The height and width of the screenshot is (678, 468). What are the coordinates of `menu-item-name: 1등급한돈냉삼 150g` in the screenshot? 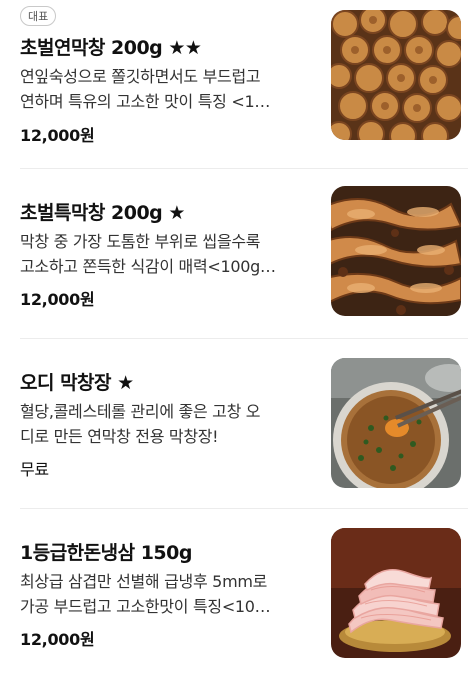 It's located at (106, 553).